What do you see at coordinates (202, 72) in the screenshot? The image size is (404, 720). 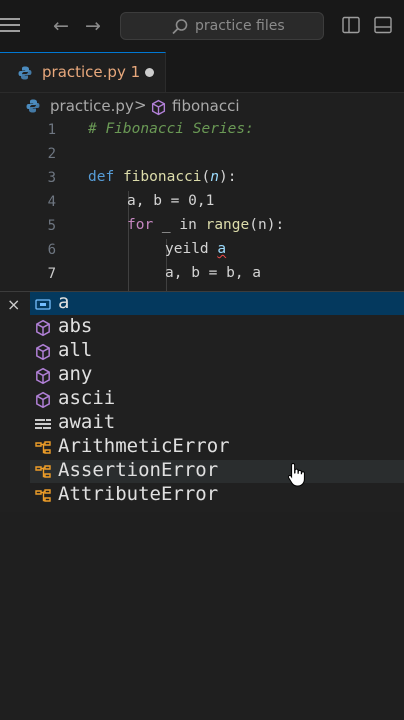 I see `editor-tab-bar: practice.py 1` at bounding box center [202, 72].